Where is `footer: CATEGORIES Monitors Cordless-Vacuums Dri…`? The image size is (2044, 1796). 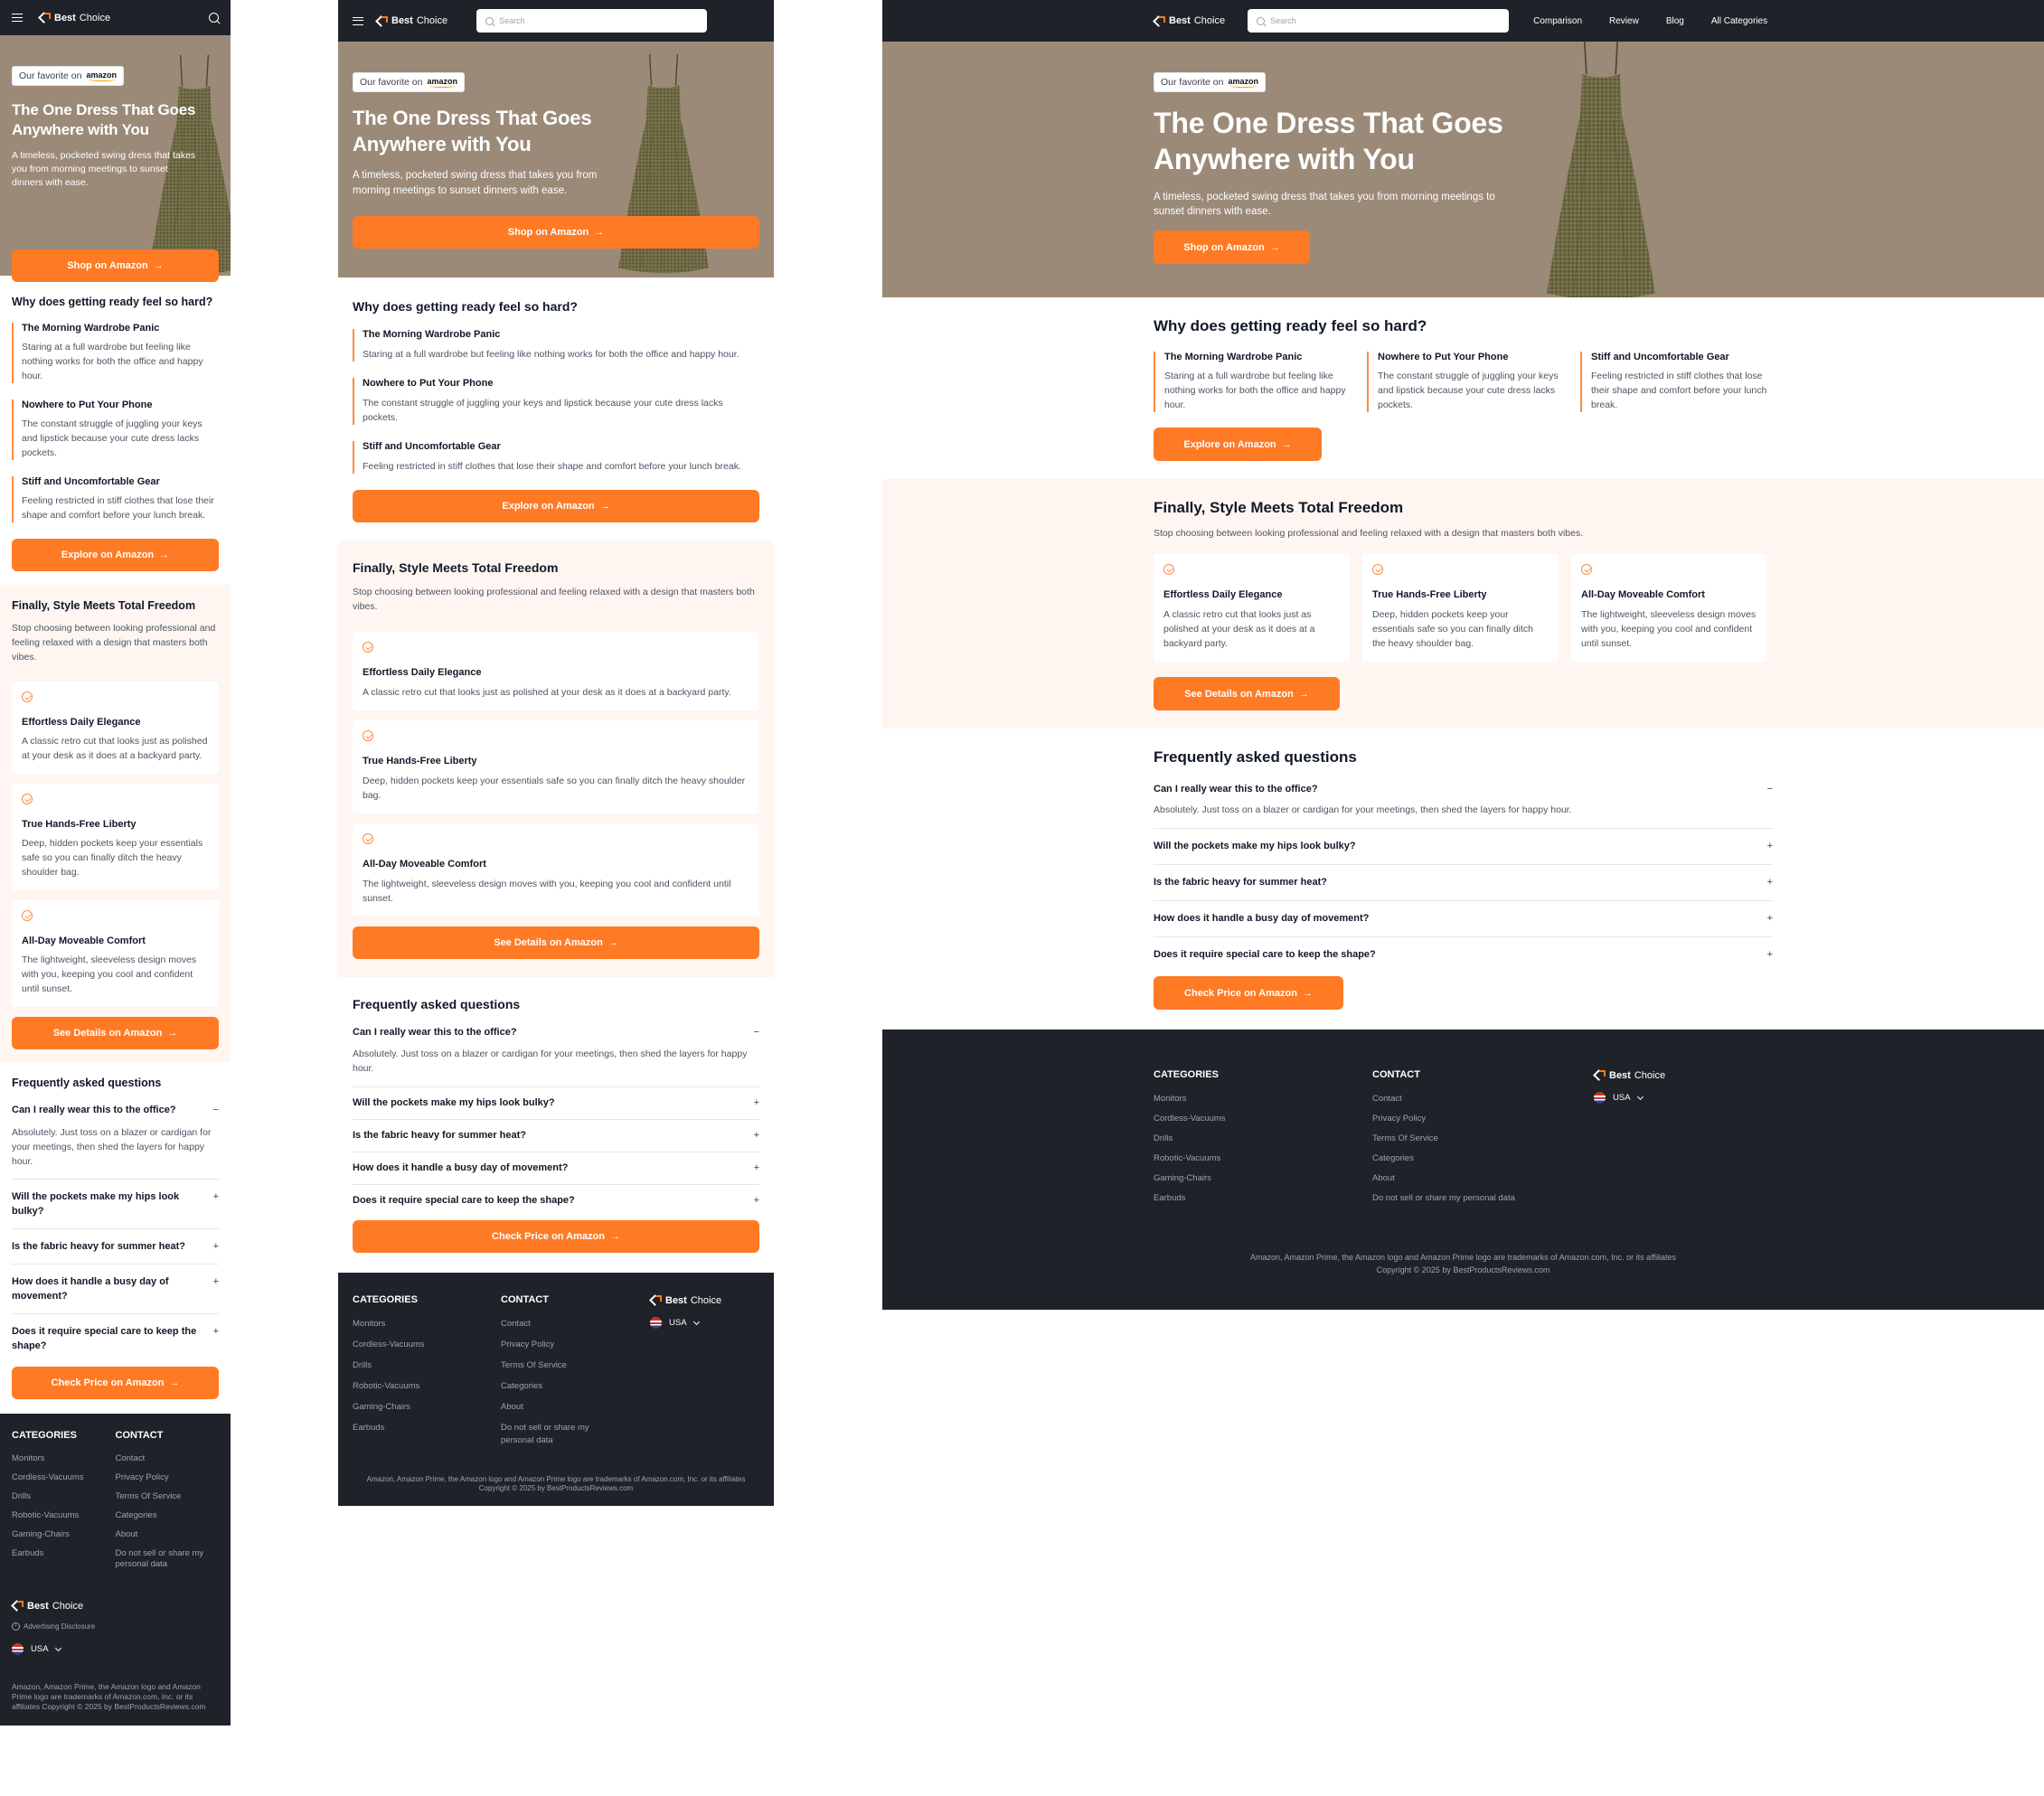 footer: CATEGORIES Monitors Cordless-Vacuums Dri… is located at coordinates (116, 1570).